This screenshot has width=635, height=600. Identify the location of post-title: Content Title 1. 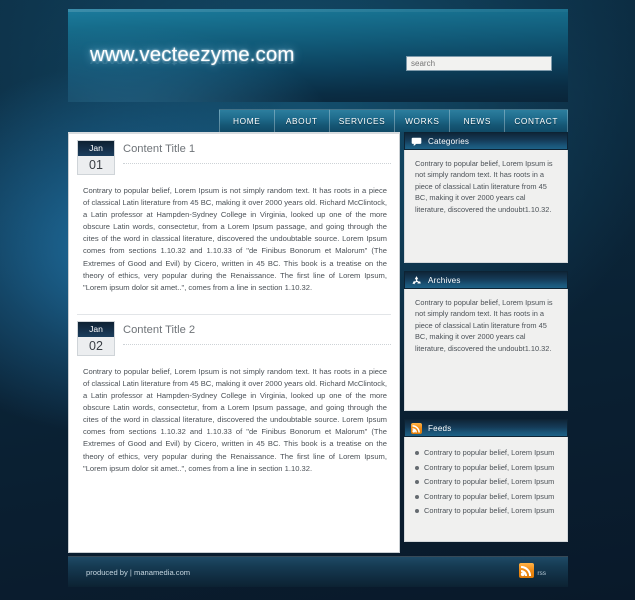
(159, 149).